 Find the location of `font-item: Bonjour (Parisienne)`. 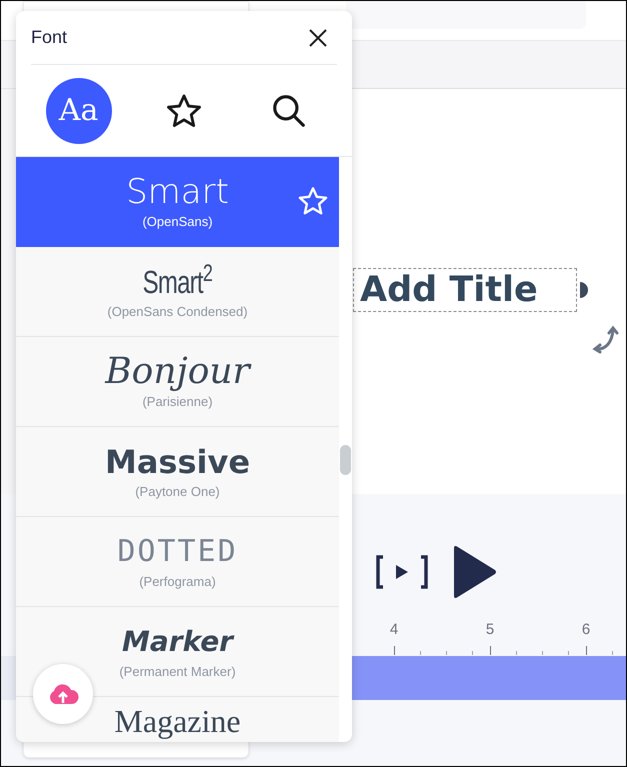

font-item: Bonjour (Parisienne) is located at coordinates (177, 382).